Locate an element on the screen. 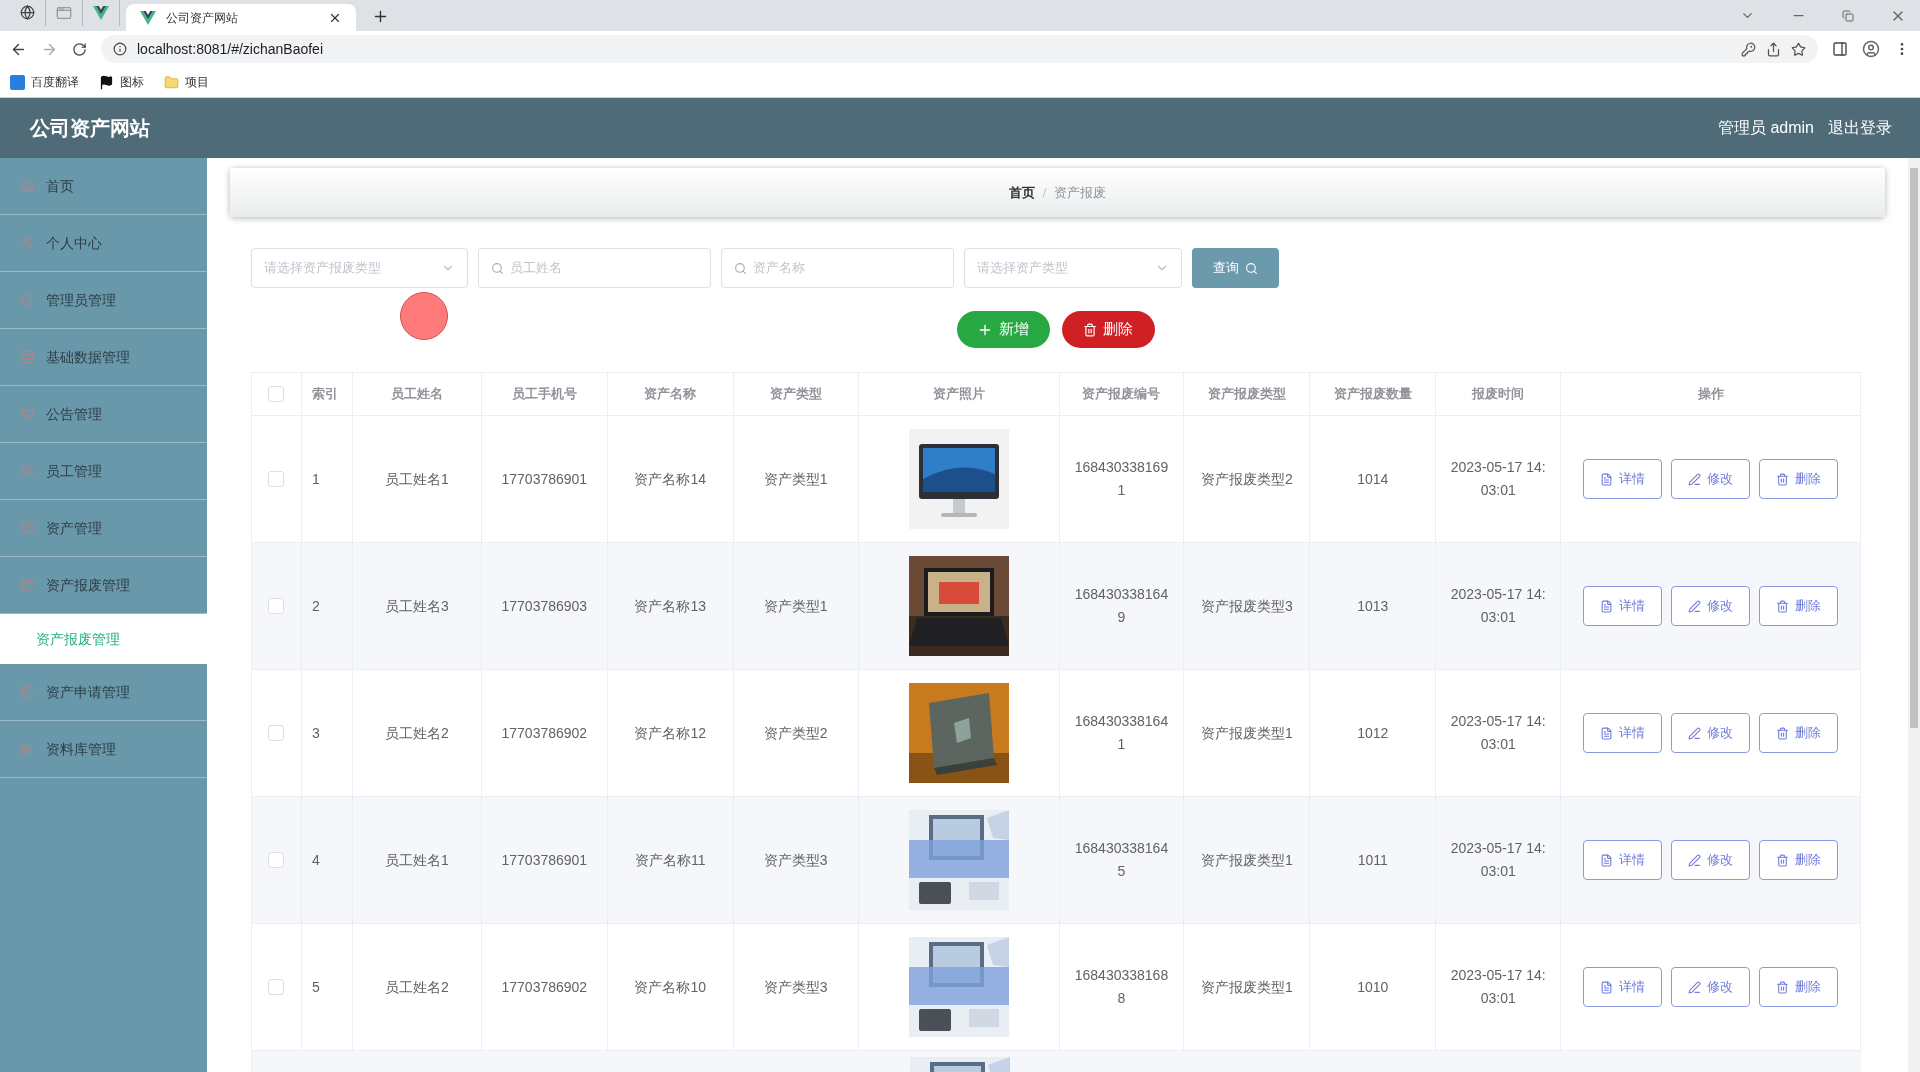  star-icon is located at coordinates (1798, 49).